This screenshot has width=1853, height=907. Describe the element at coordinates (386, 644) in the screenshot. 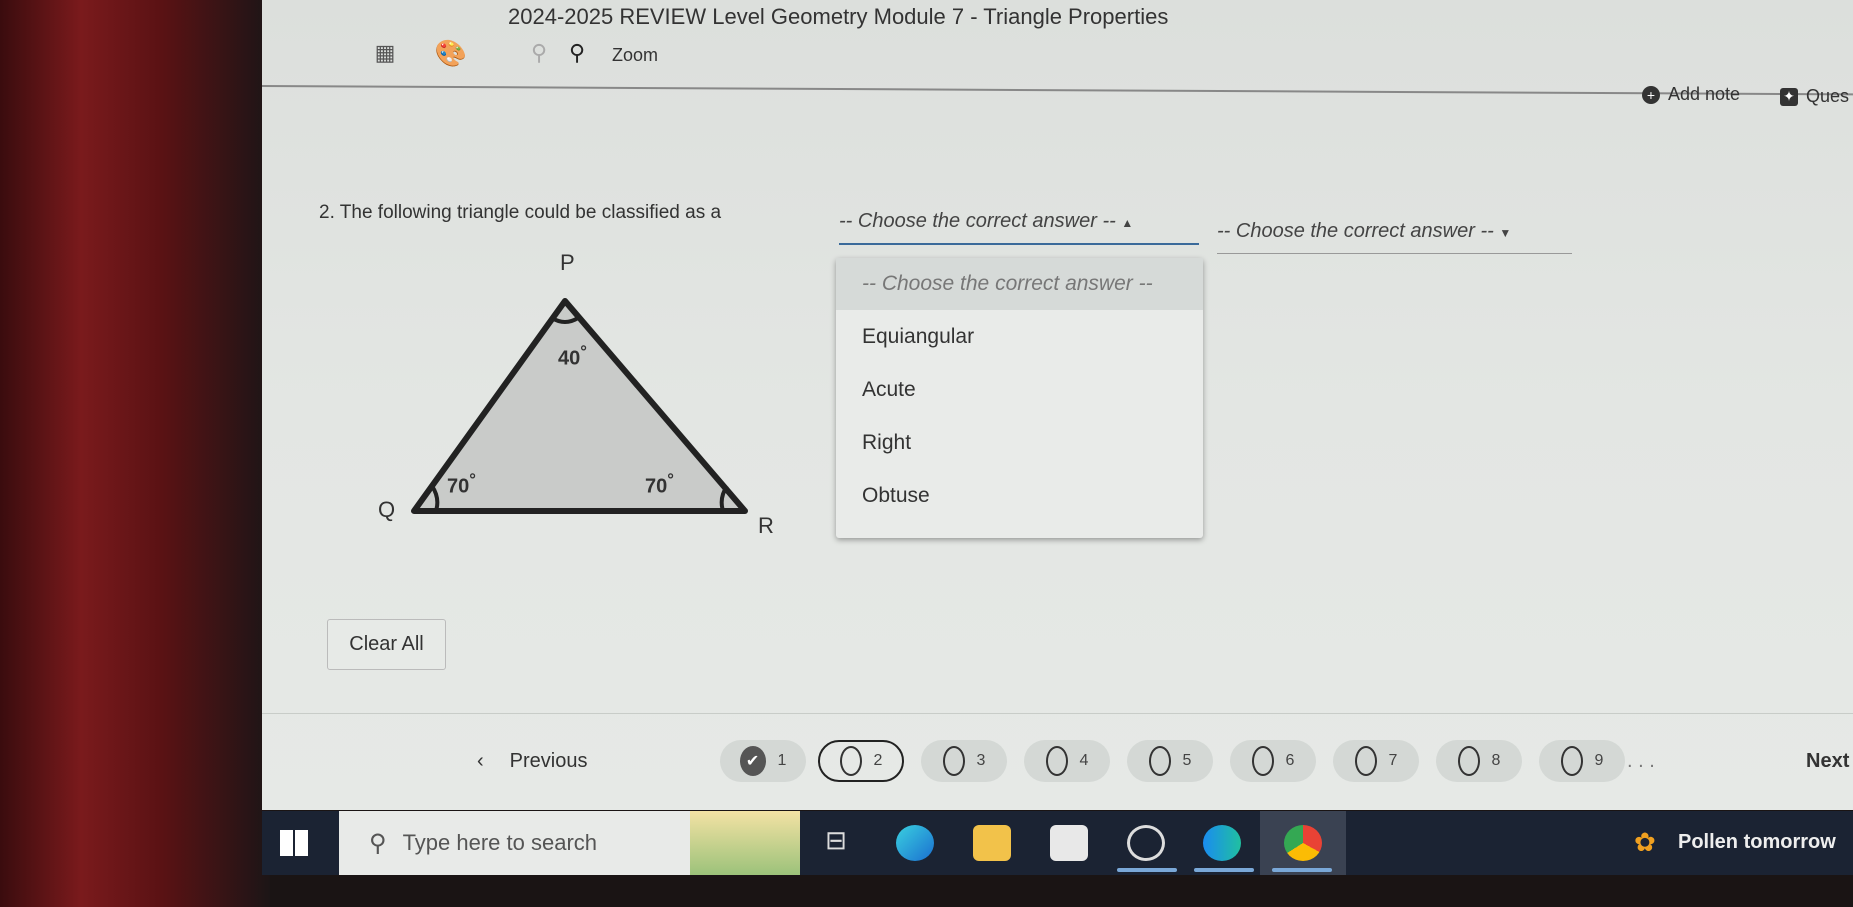

I see `clear-all-button: Clear All` at that location.